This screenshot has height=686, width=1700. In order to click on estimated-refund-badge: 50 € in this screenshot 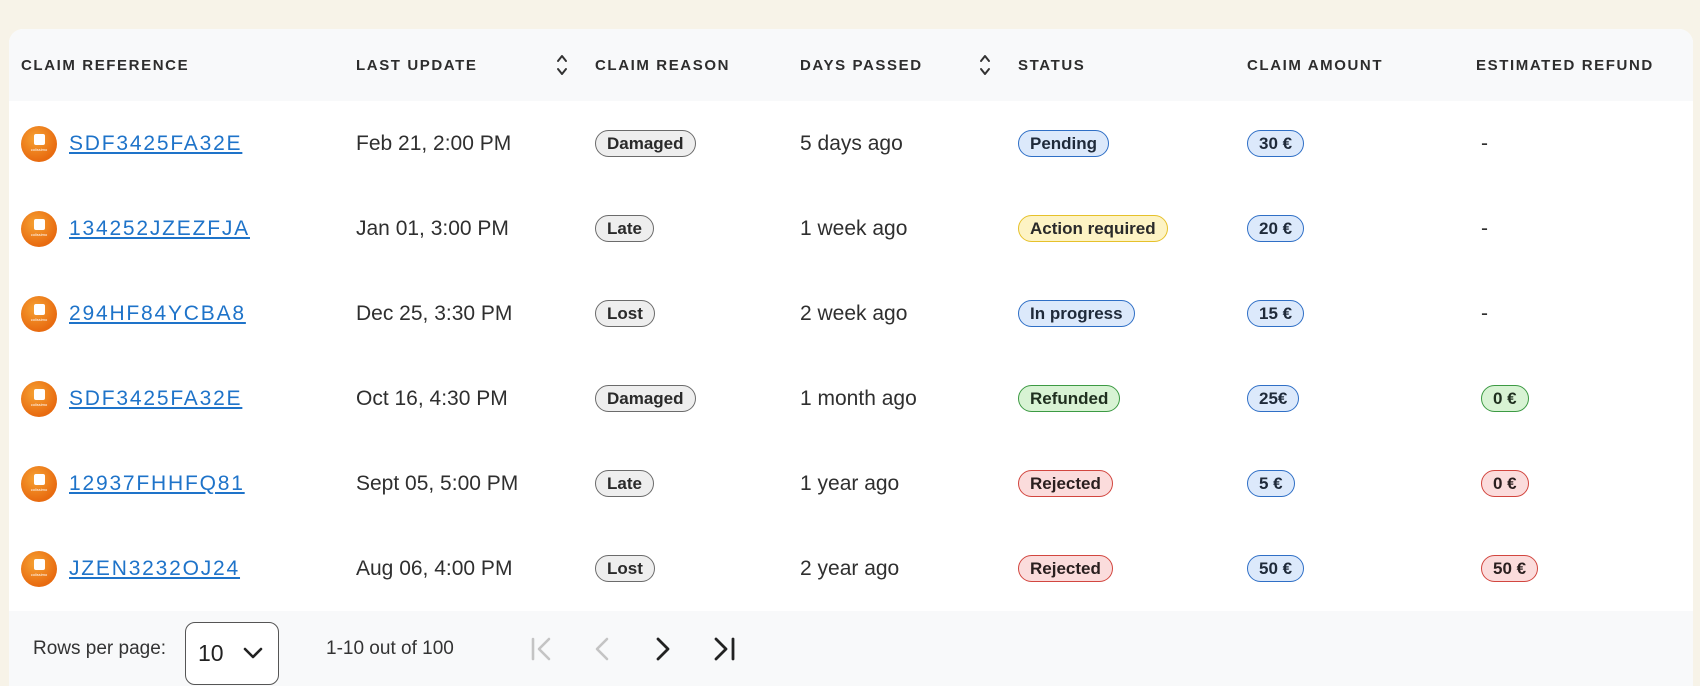, I will do `click(1510, 568)`.